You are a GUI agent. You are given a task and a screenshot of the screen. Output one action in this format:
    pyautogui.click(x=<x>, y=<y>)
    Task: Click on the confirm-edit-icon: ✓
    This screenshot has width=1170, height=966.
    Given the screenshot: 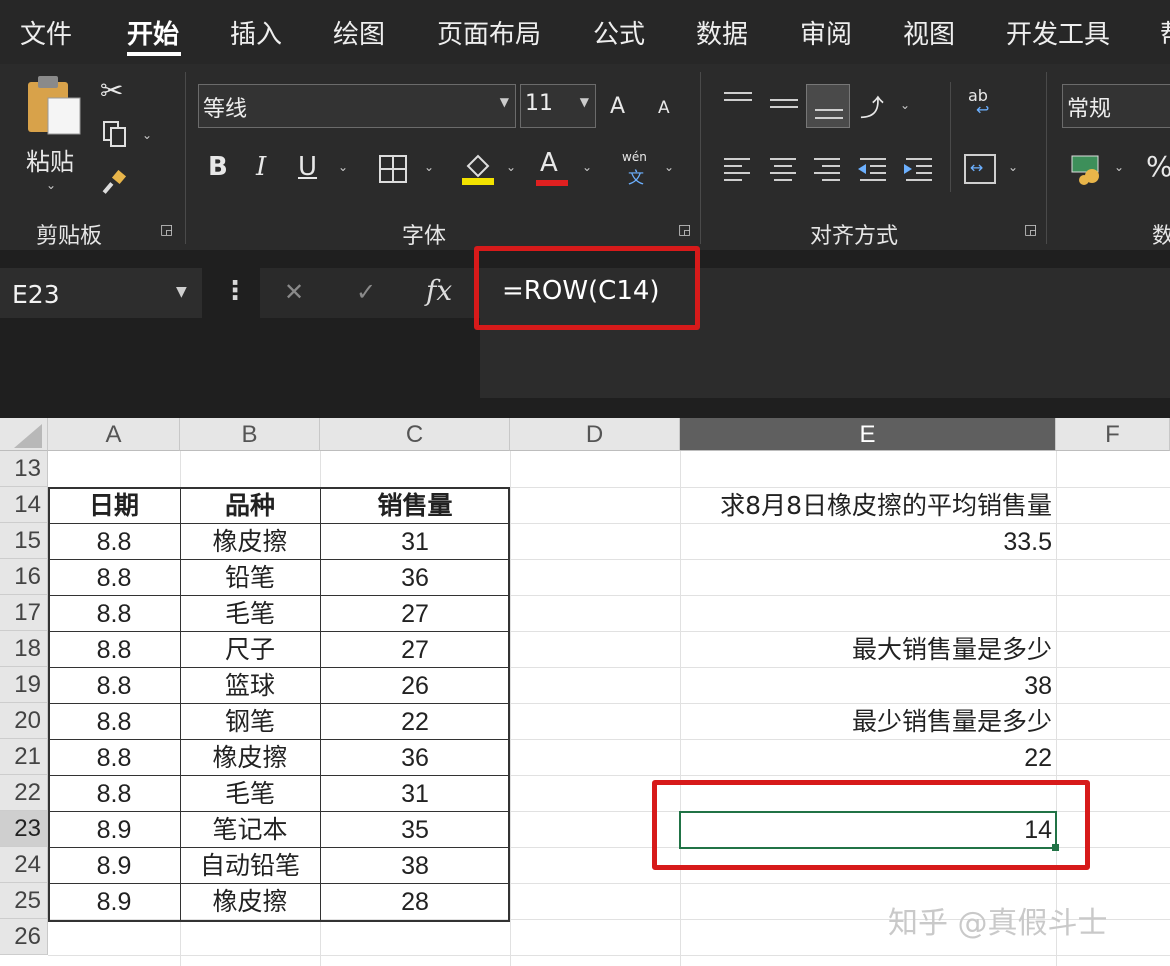 What is the action you would take?
    pyautogui.click(x=366, y=292)
    